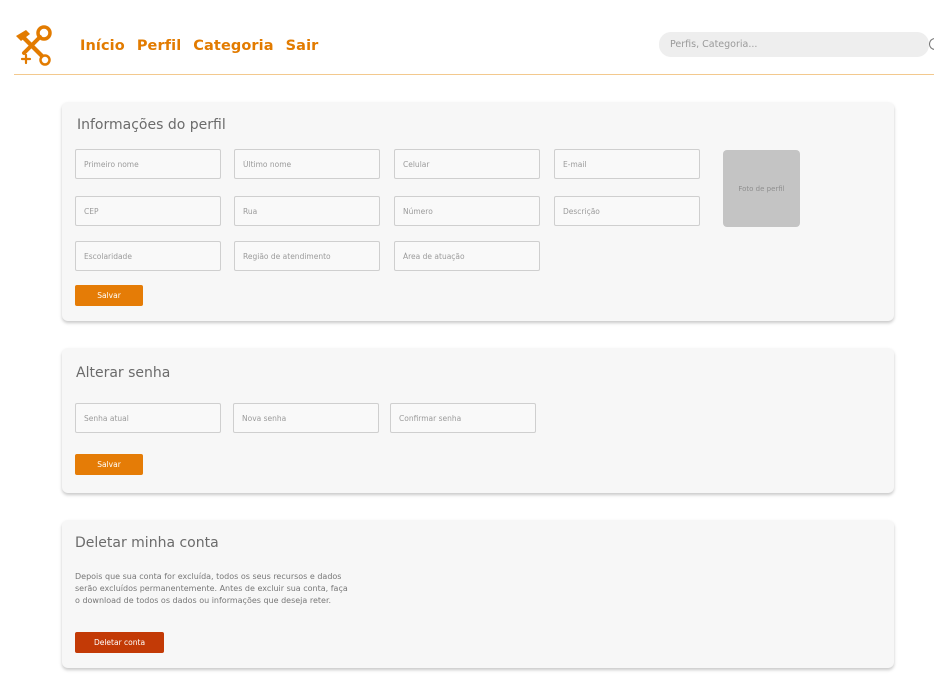 The width and height of the screenshot is (934, 678). What do you see at coordinates (302, 46) in the screenshot?
I see `nav-sair: Sair` at bounding box center [302, 46].